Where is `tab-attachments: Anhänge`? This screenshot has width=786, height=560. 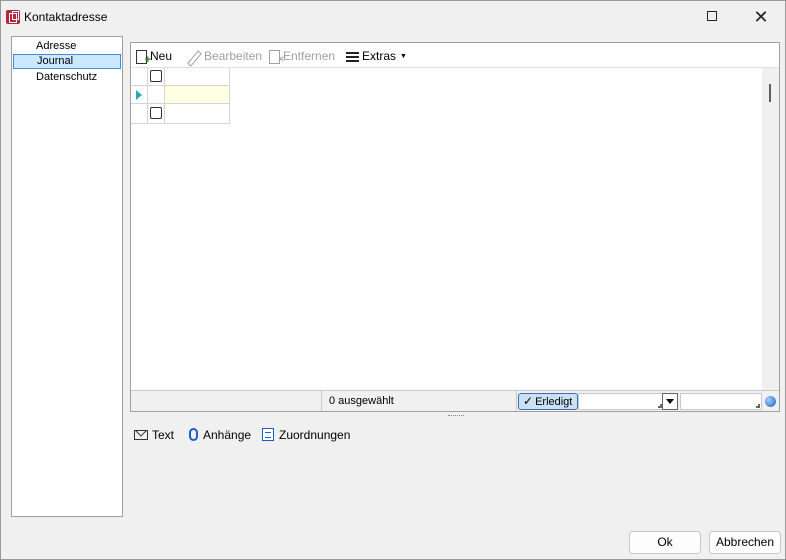 tab-attachments: Anhänge is located at coordinates (220, 435).